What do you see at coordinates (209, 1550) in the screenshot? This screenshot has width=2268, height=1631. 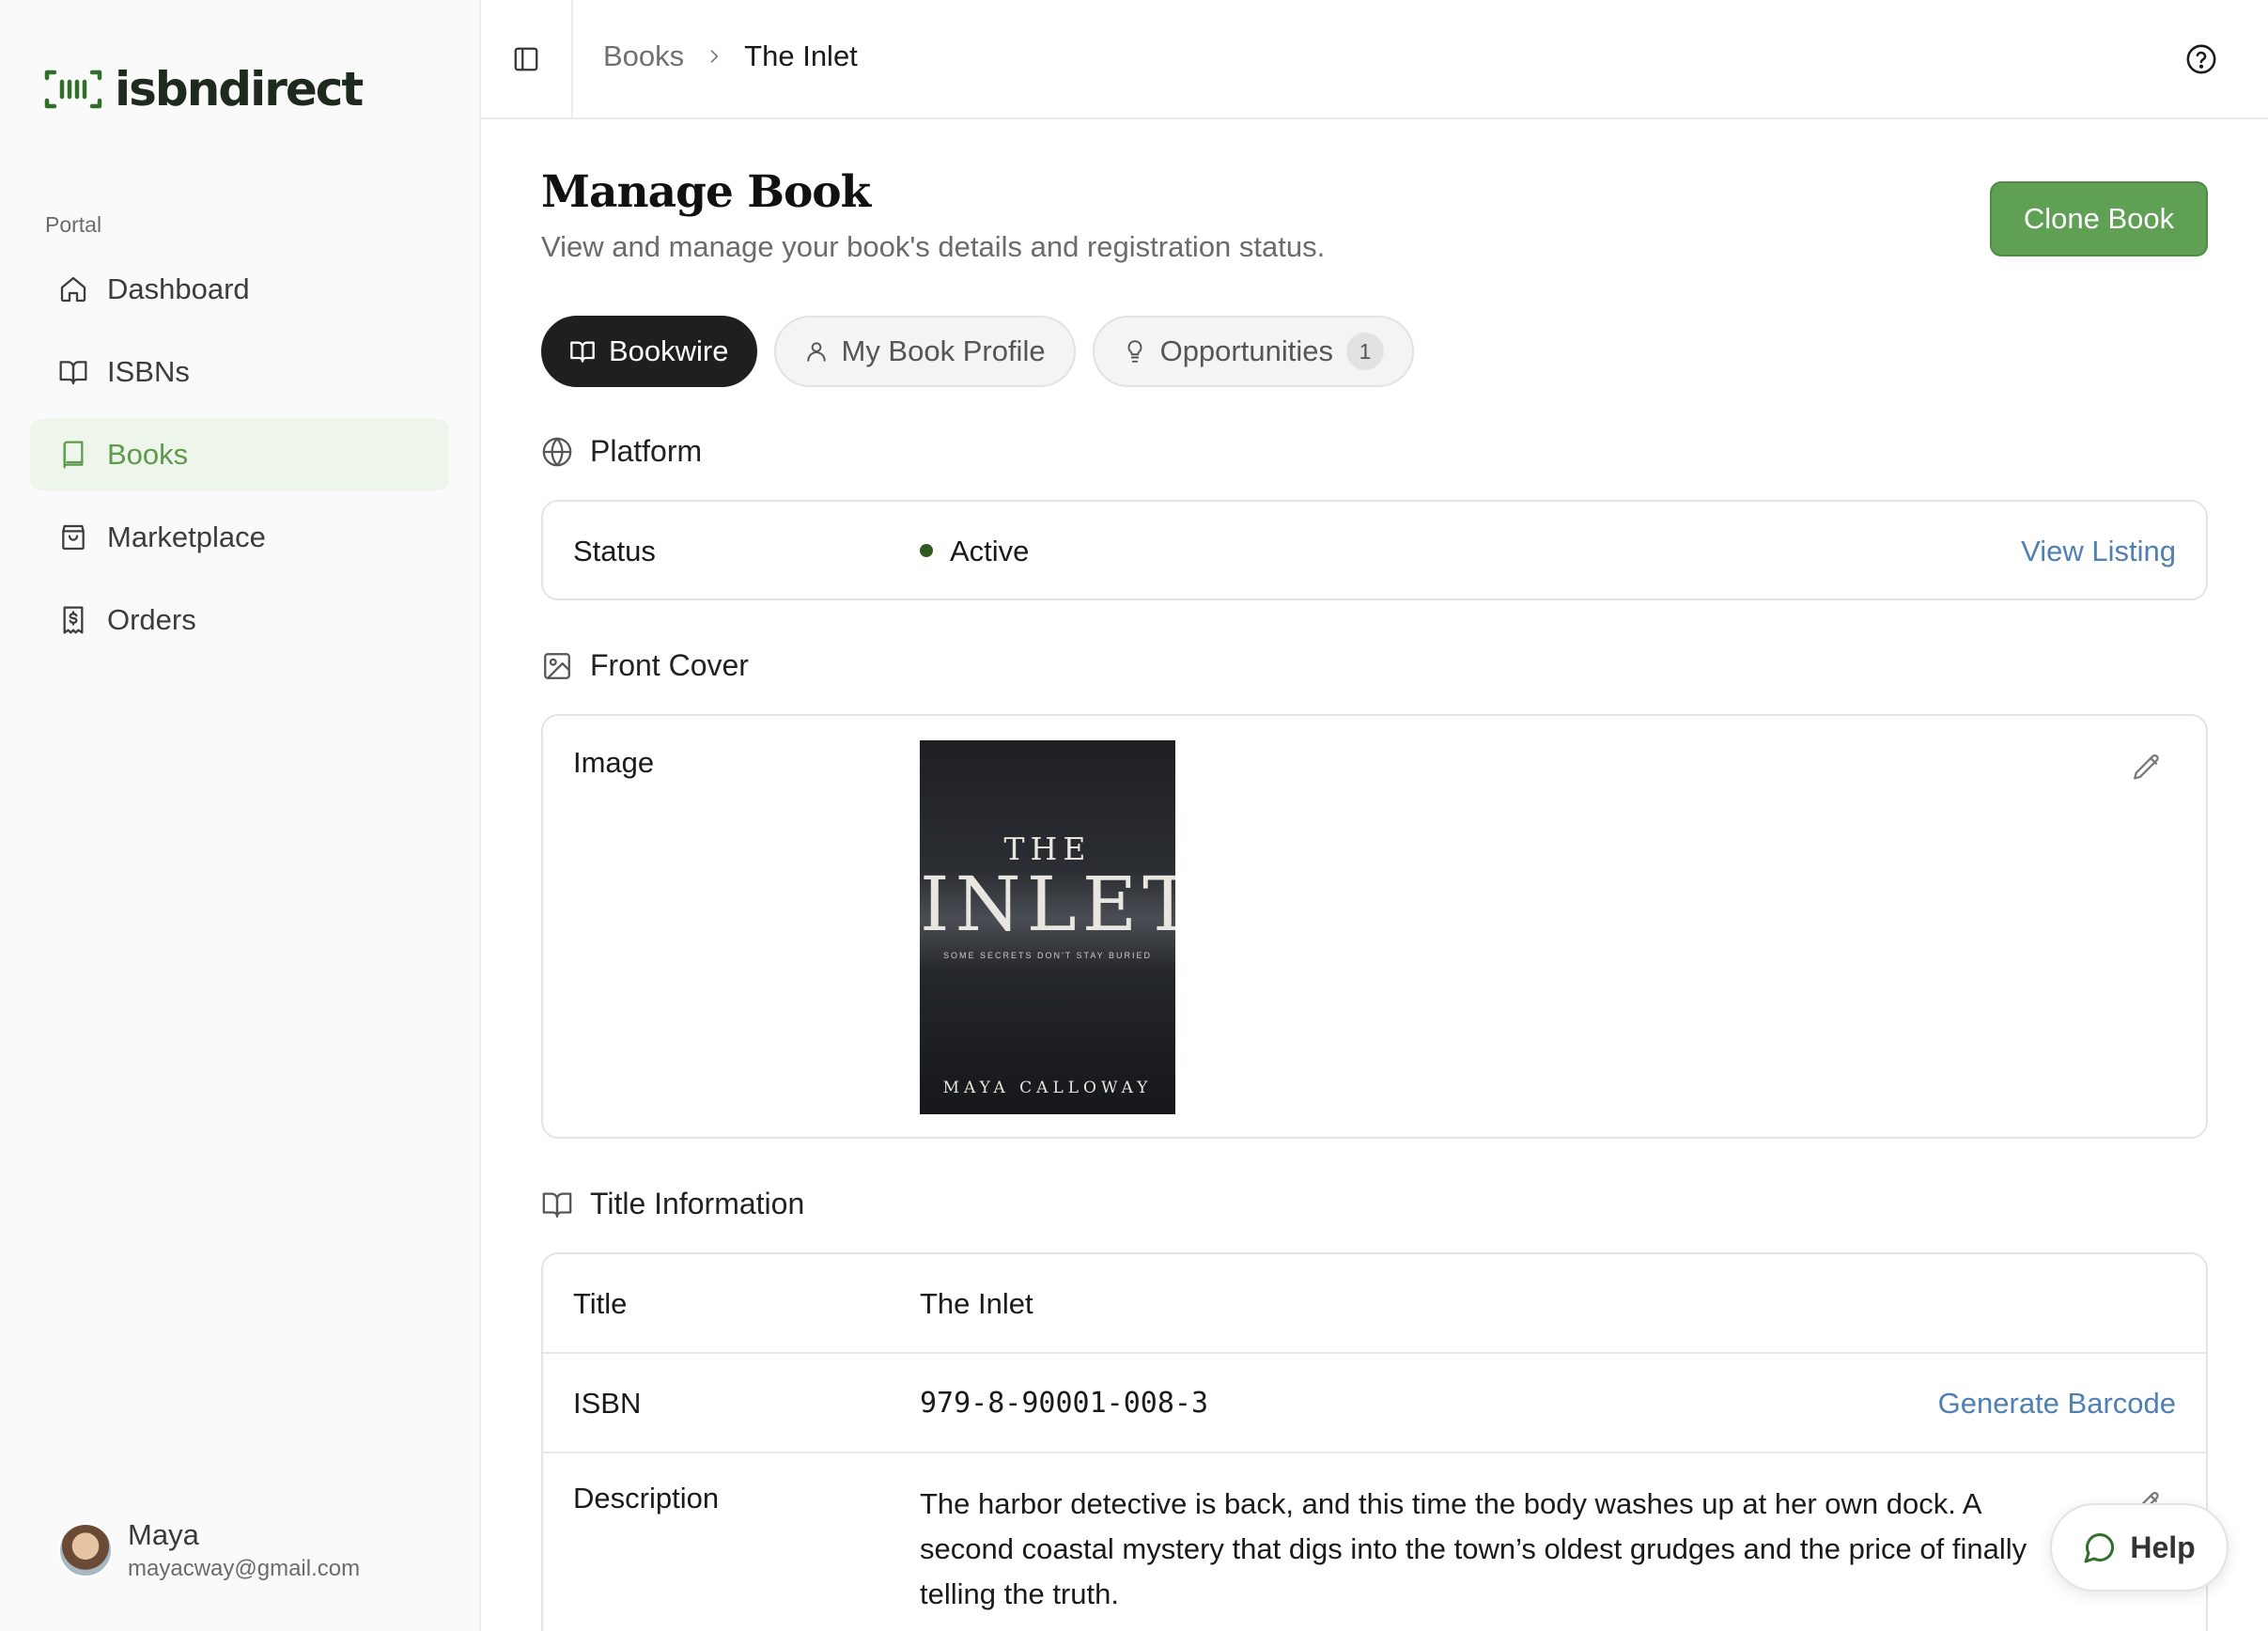 I see `user-profile: Maya mayacway@gmail.com` at bounding box center [209, 1550].